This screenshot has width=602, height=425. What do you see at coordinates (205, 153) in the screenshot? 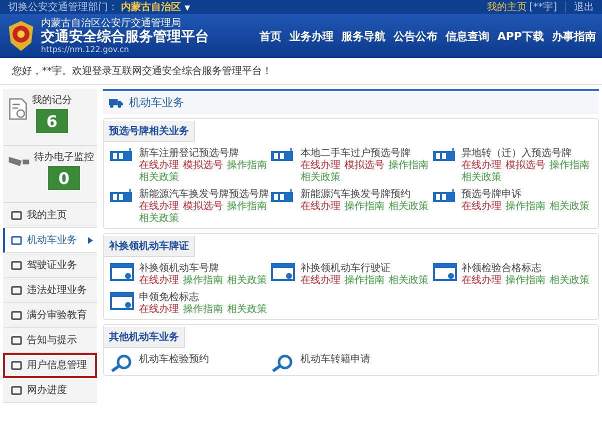
I see `service-name: 新车注册登记预选号牌` at bounding box center [205, 153].